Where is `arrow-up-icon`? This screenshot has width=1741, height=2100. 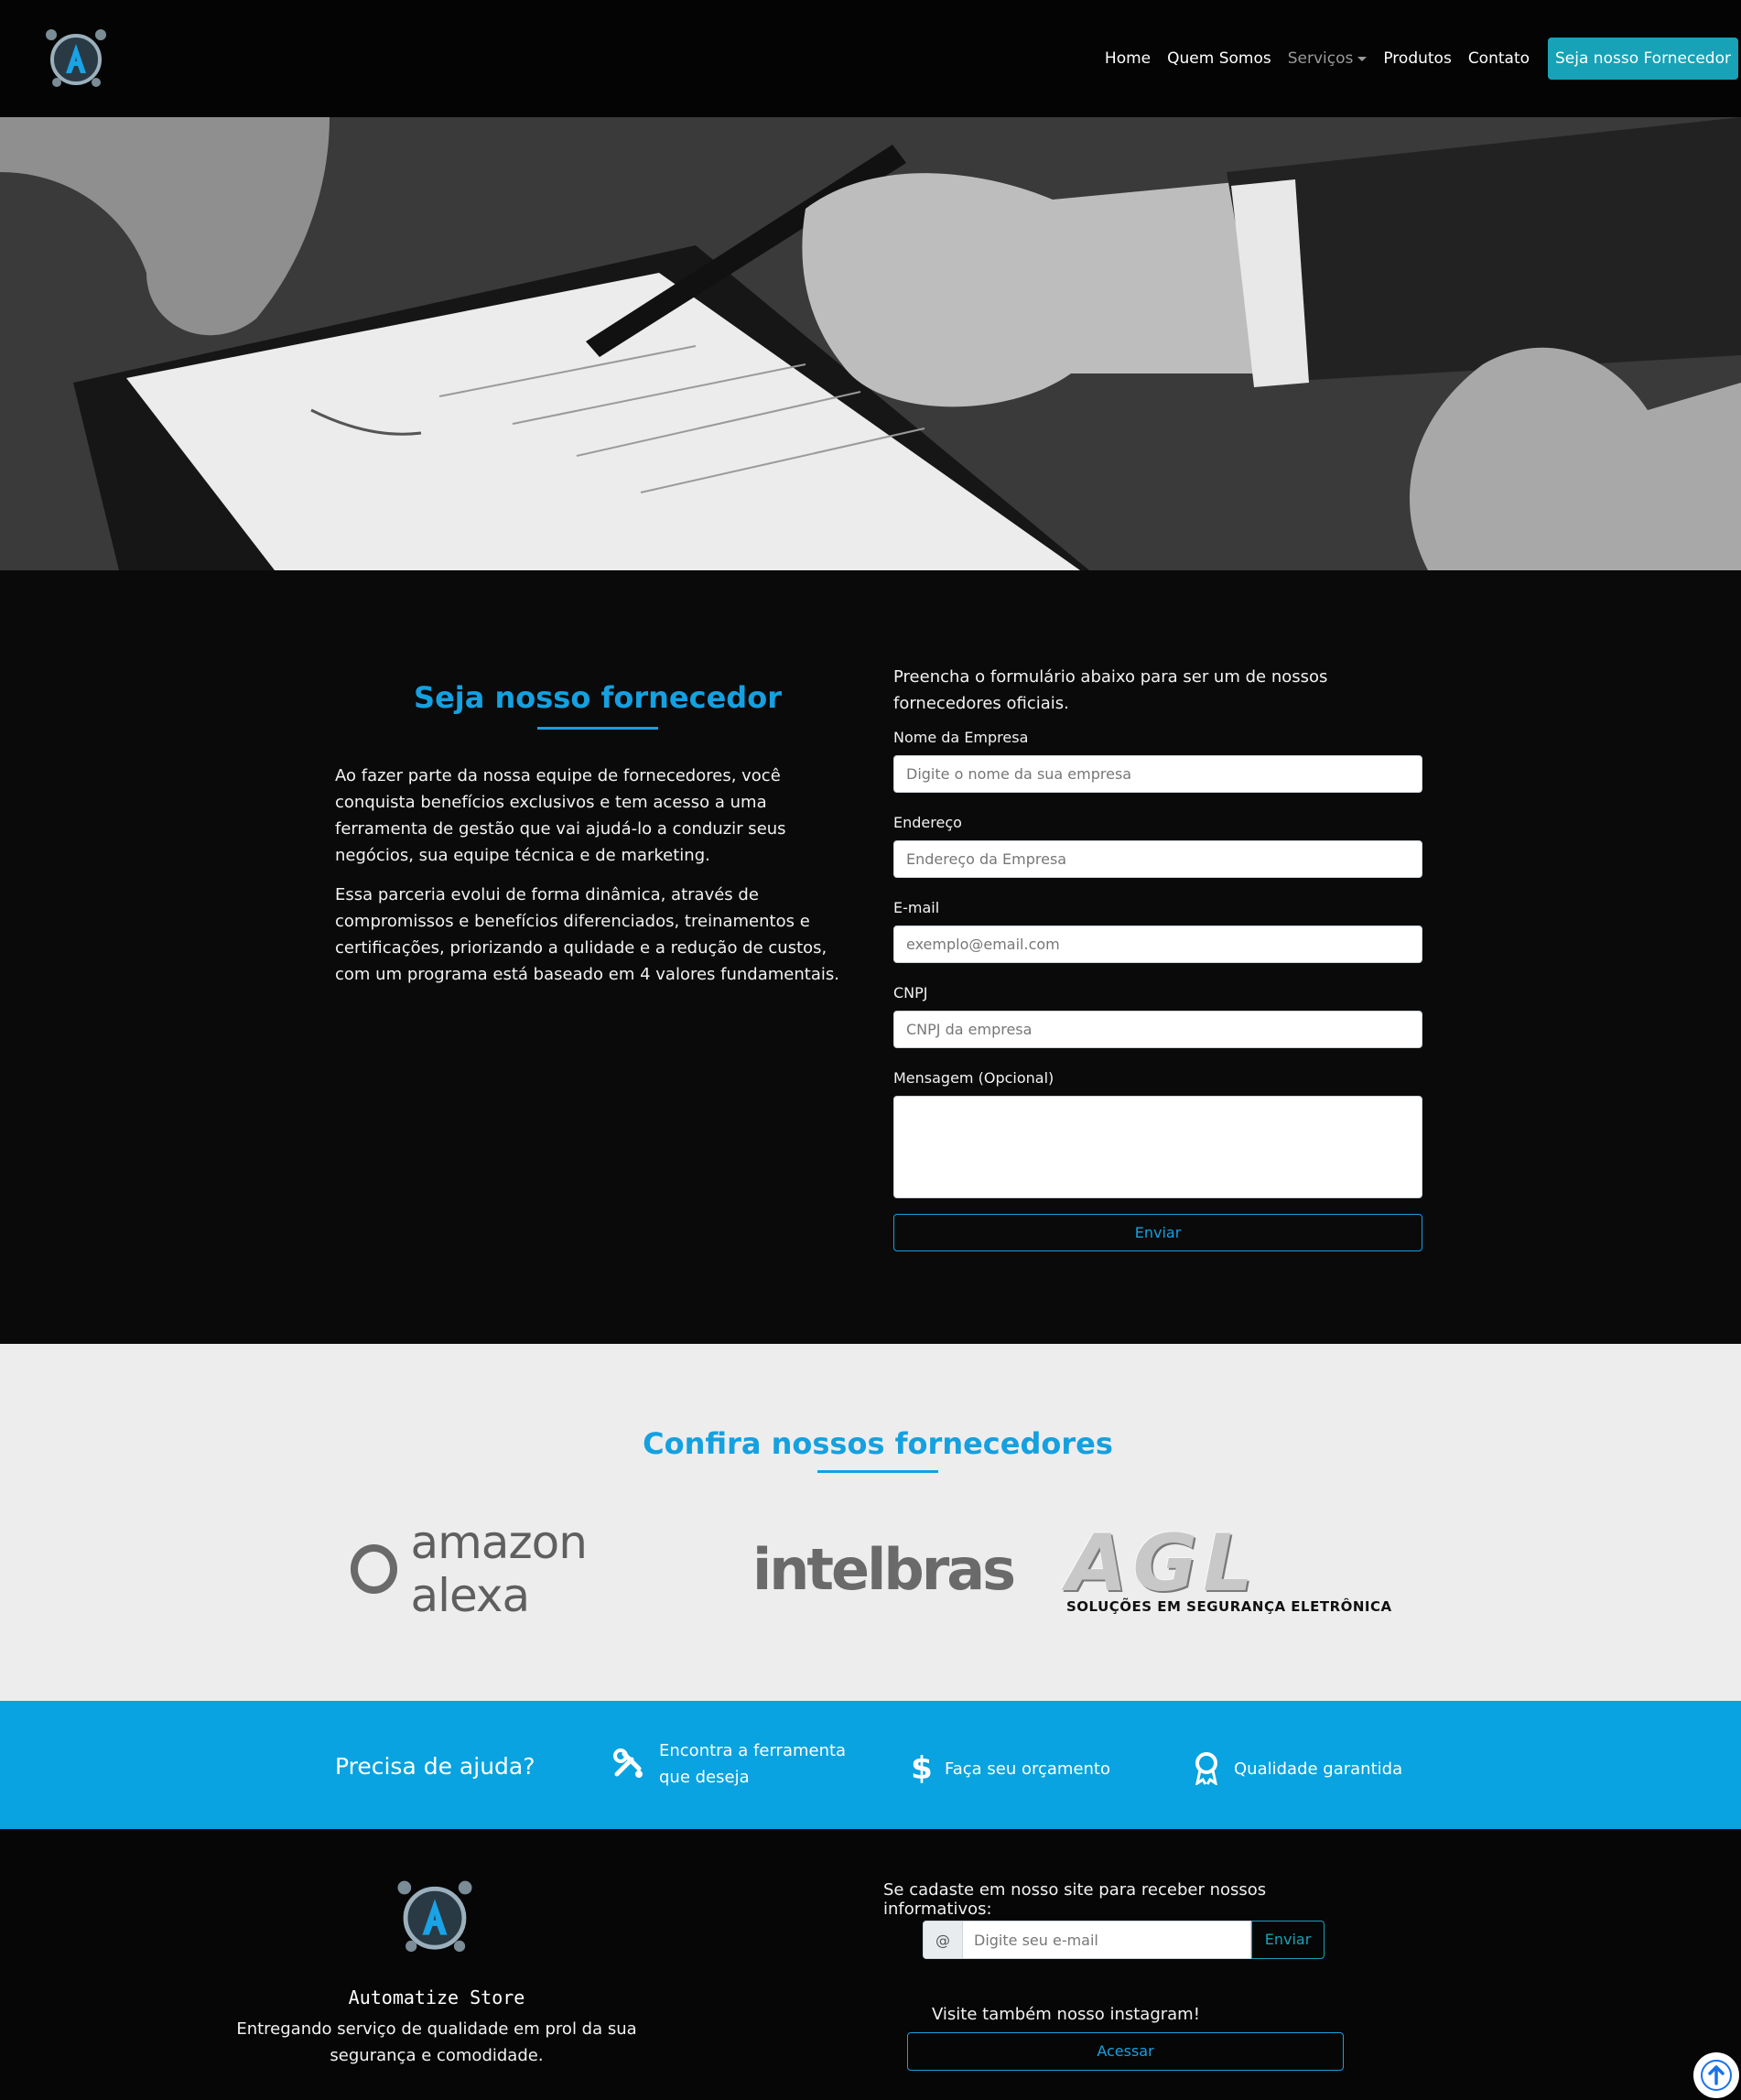
arrow-up-icon is located at coordinates (1716, 2075).